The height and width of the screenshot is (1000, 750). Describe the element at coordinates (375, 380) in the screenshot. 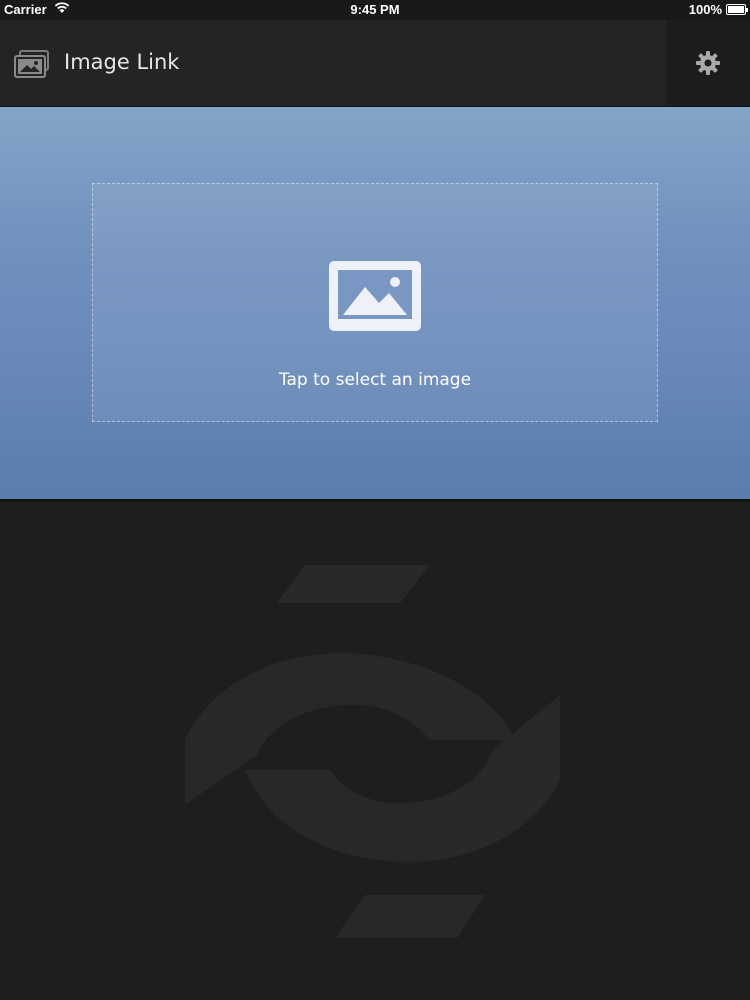

I see `select-image-prompt: Tap to select an image` at that location.